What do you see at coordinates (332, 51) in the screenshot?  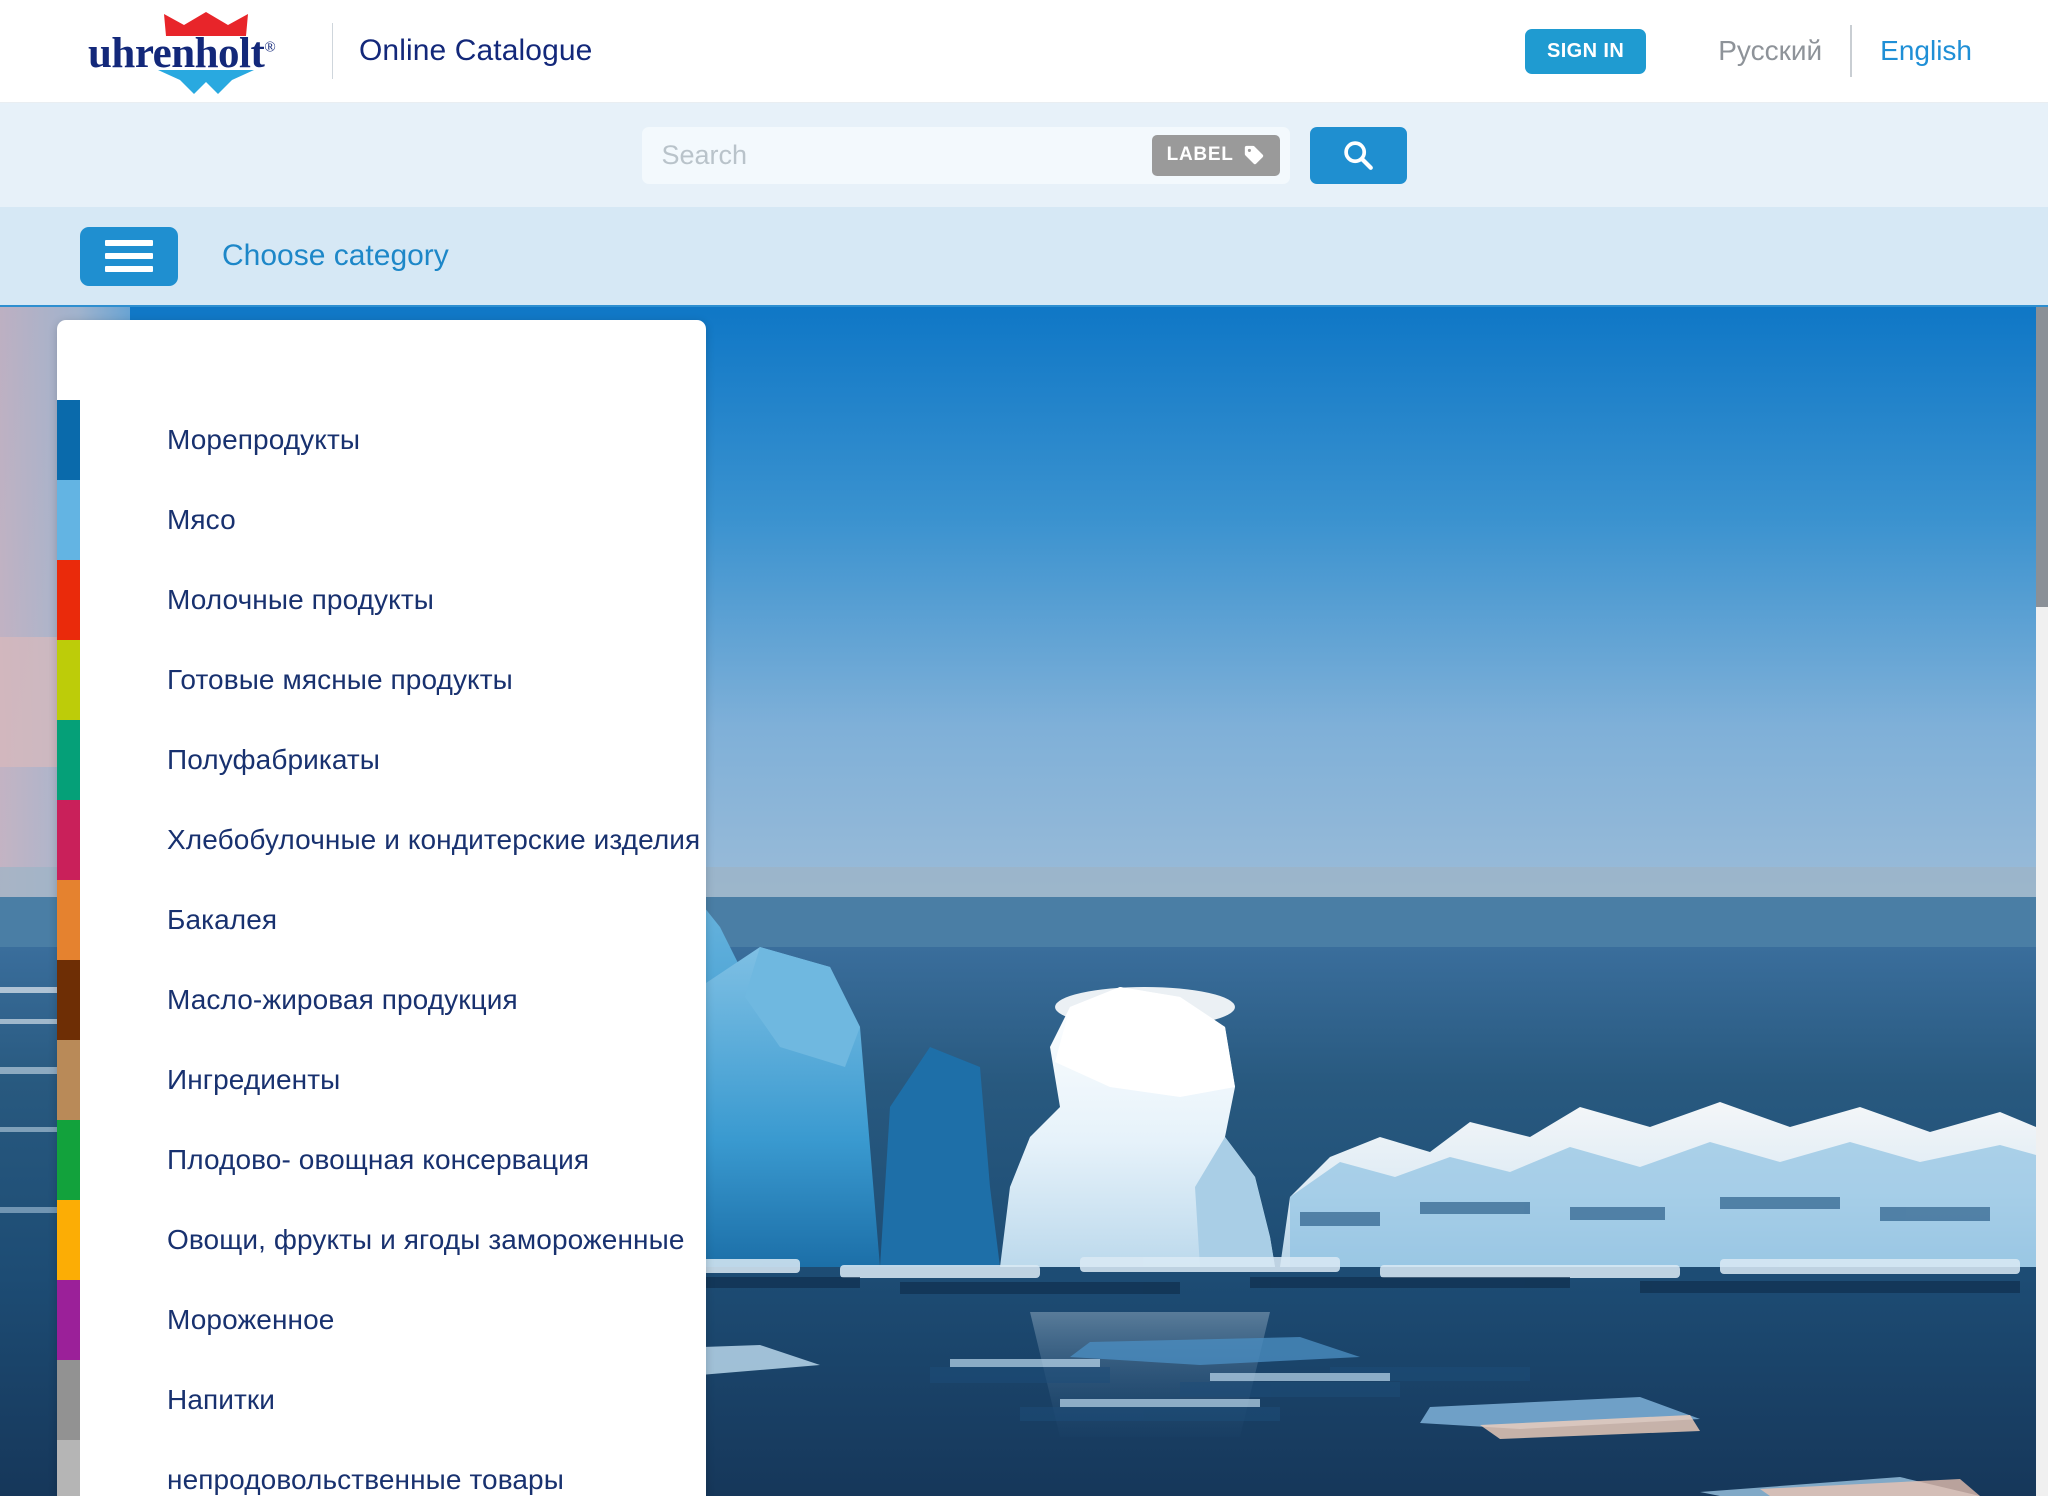 I see `header-divider` at bounding box center [332, 51].